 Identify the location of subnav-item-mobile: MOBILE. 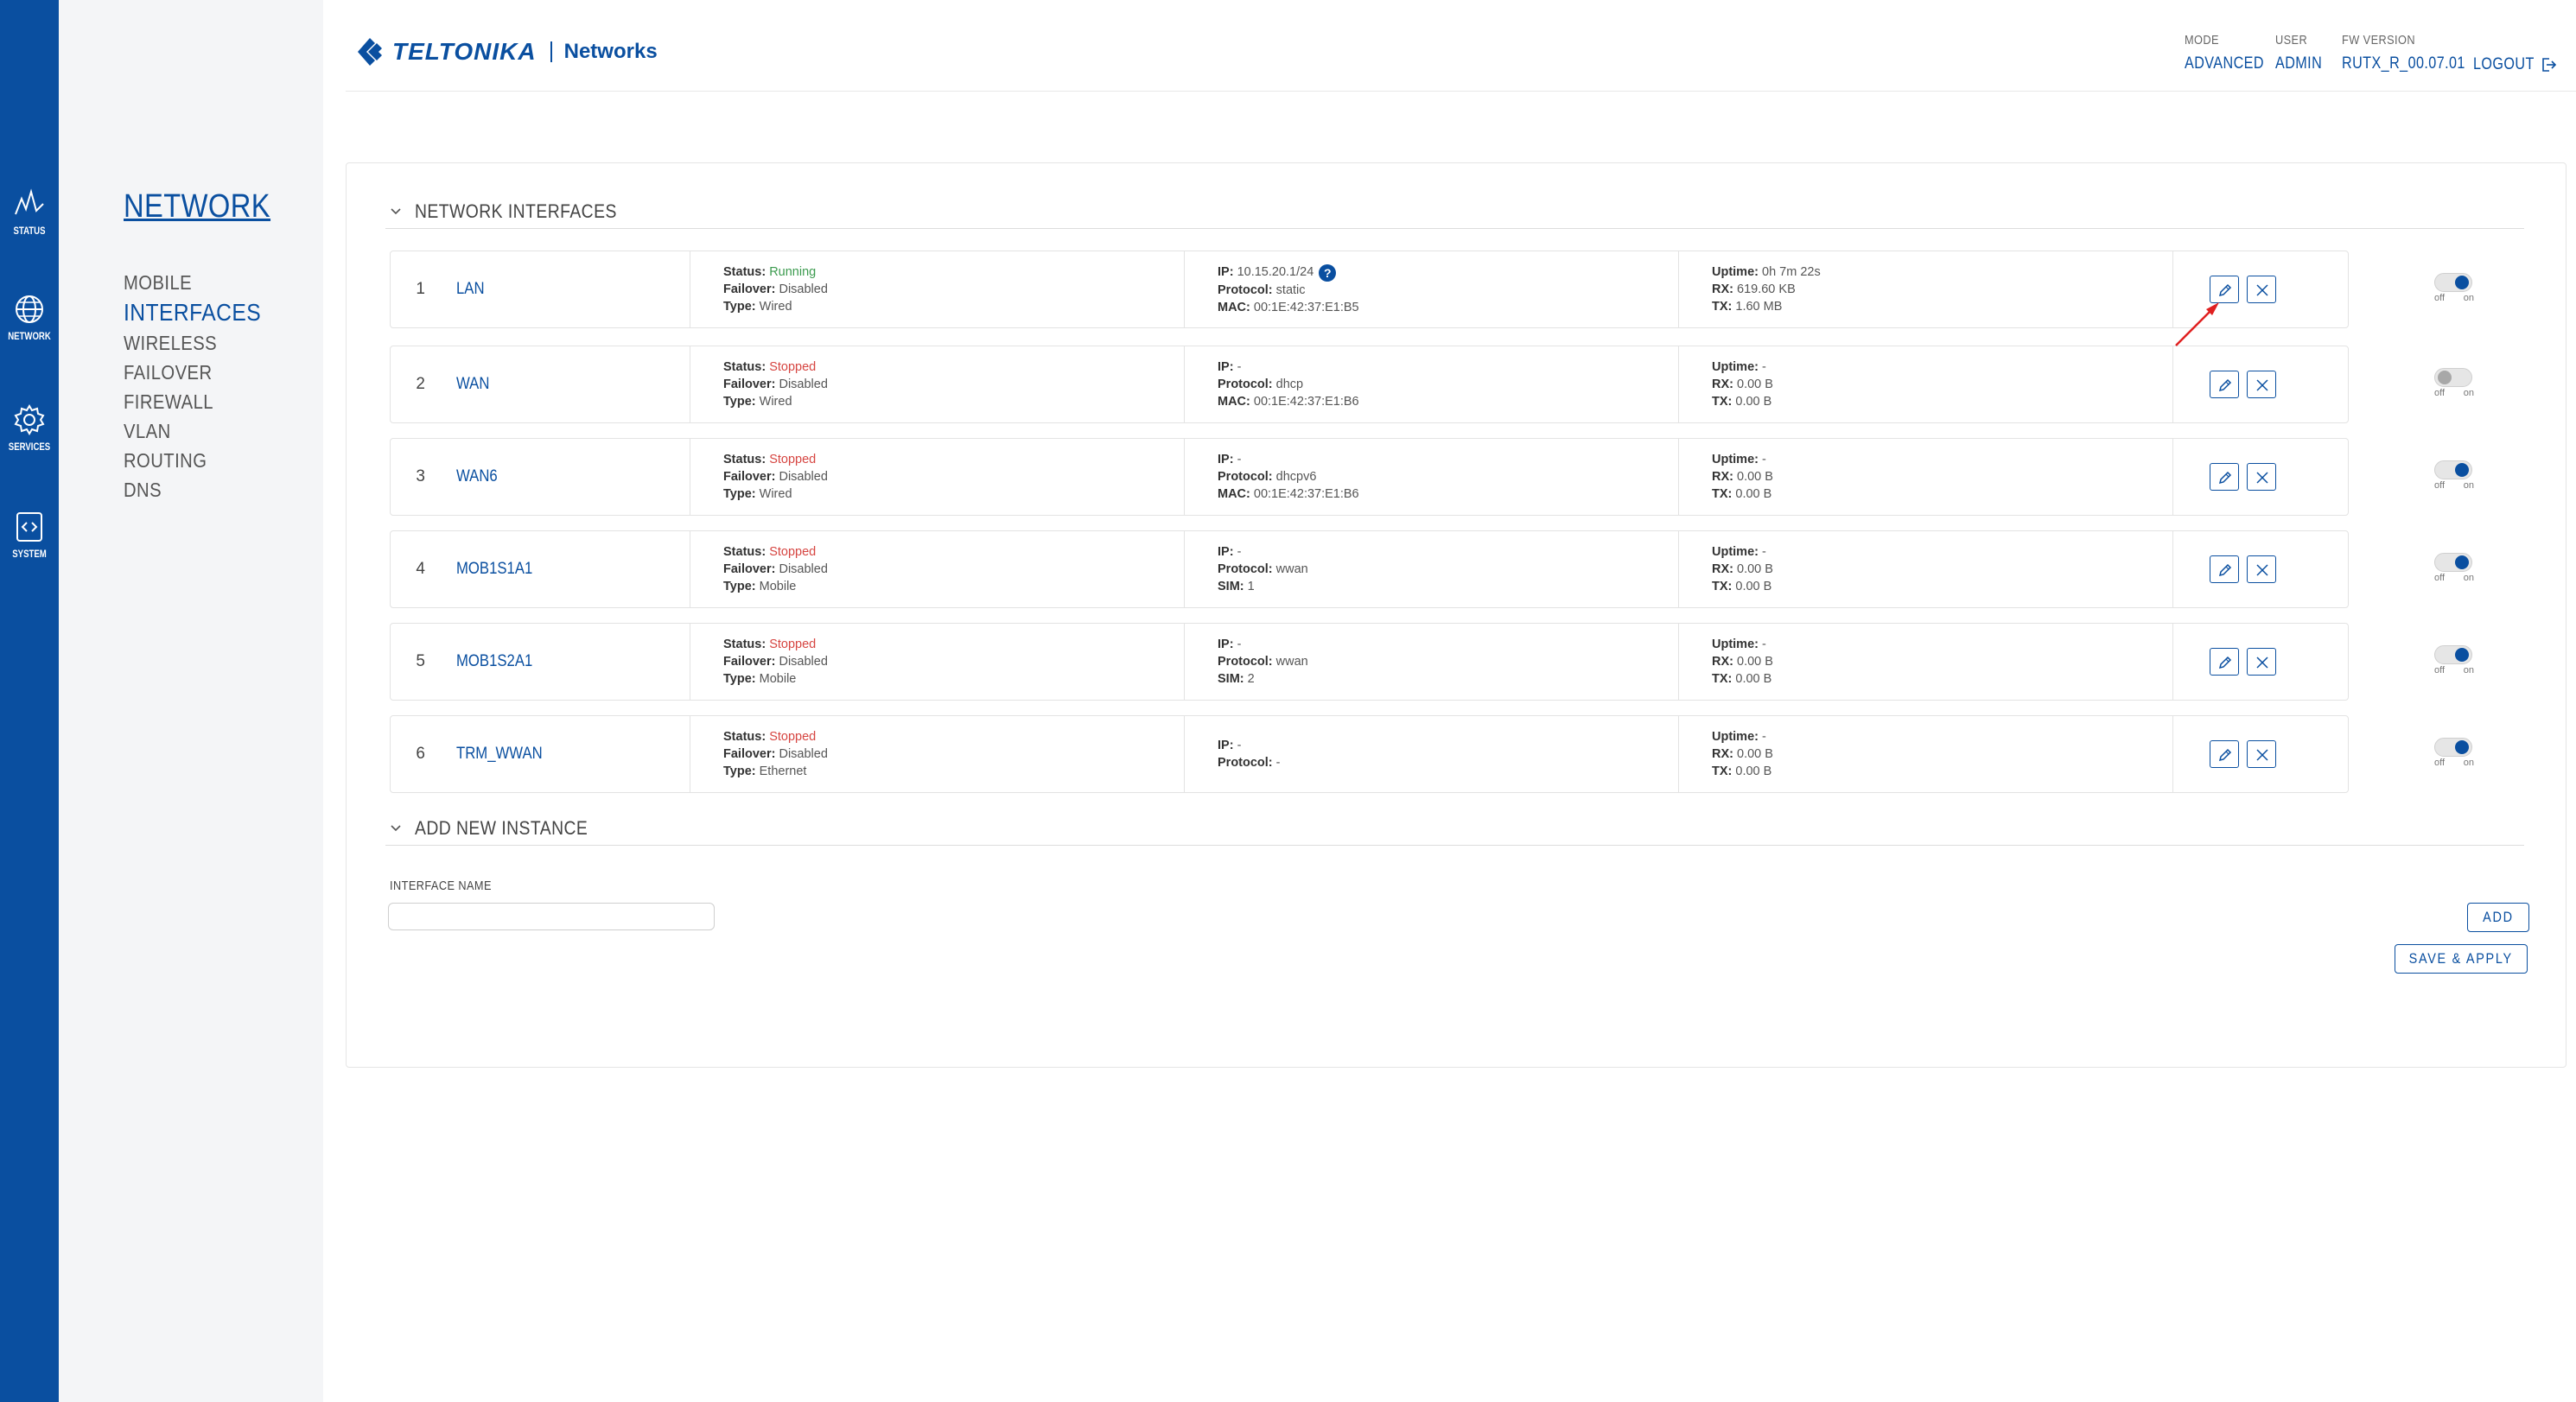
(192, 282).